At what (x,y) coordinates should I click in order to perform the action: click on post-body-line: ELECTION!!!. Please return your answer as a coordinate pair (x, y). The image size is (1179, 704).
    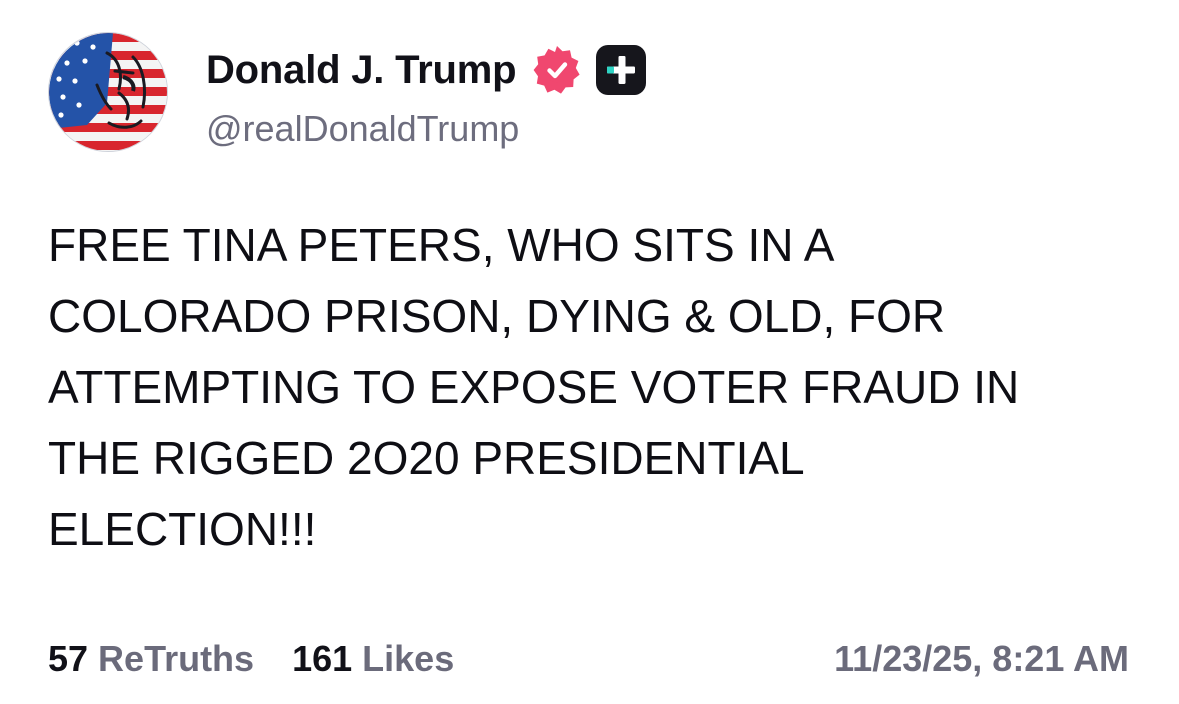
    Looking at the image, I should click on (182, 529).